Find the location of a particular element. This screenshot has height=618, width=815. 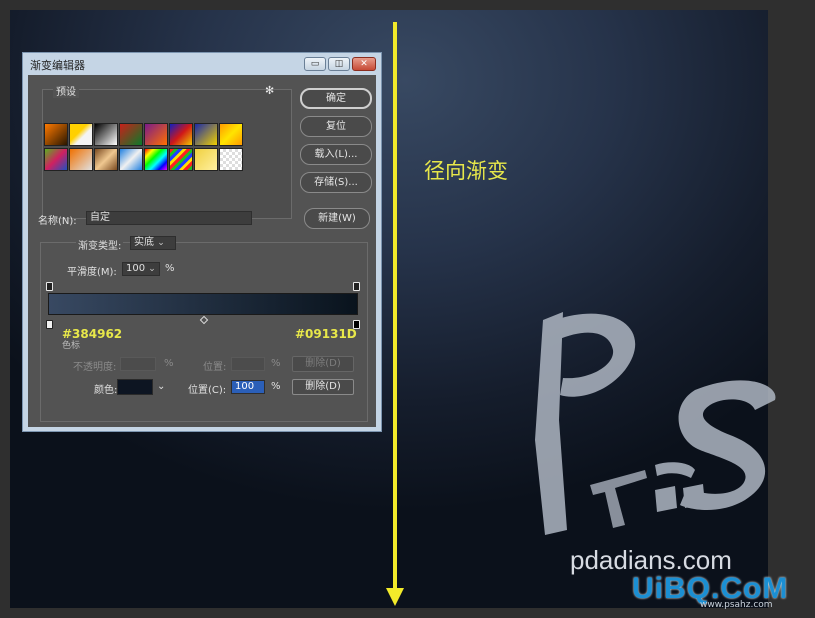

color-location-label: 位置(C): is located at coordinates (207, 390).